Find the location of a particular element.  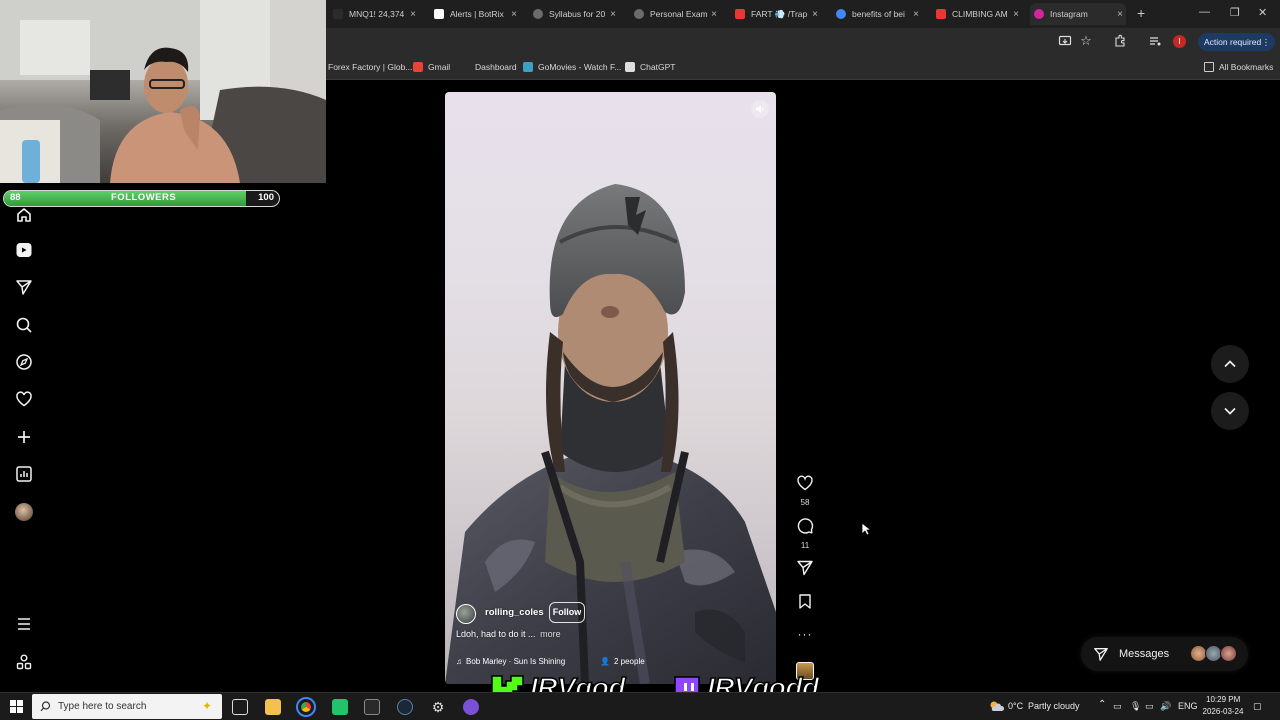

windows-start-icon is located at coordinates (16, 706).